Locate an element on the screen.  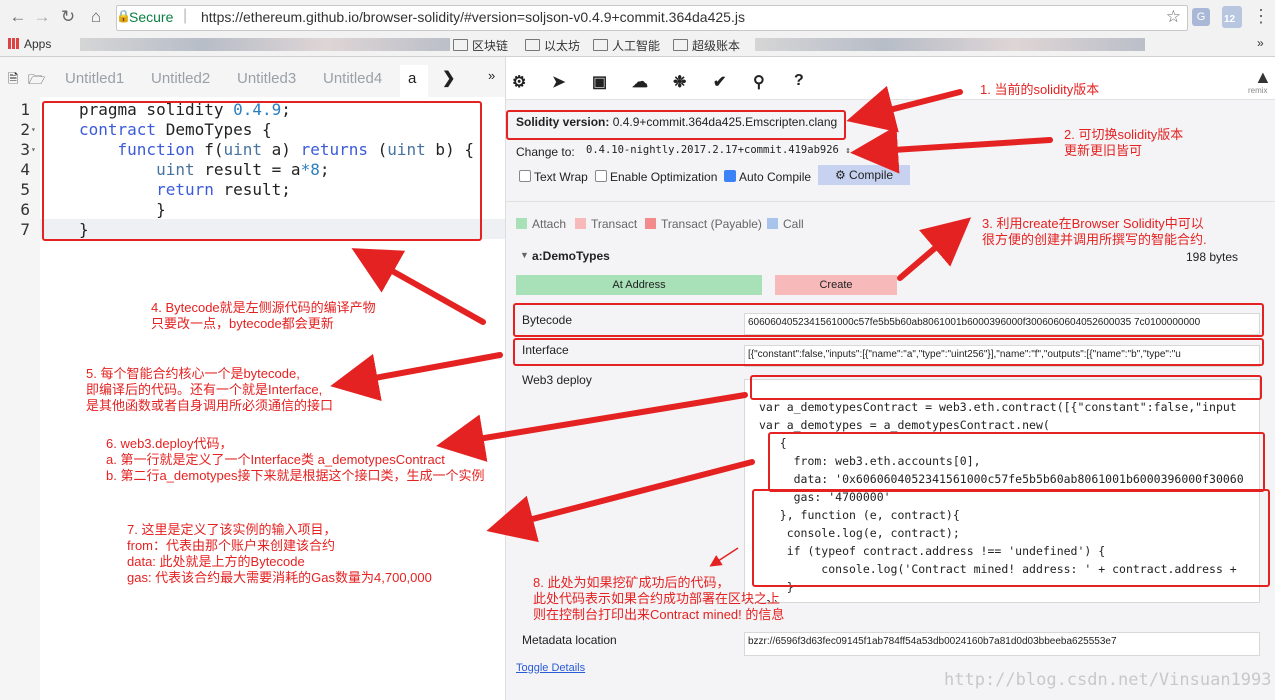
annotation-1: 1. 当前的solidity版本 is located at coordinates (1040, 89).